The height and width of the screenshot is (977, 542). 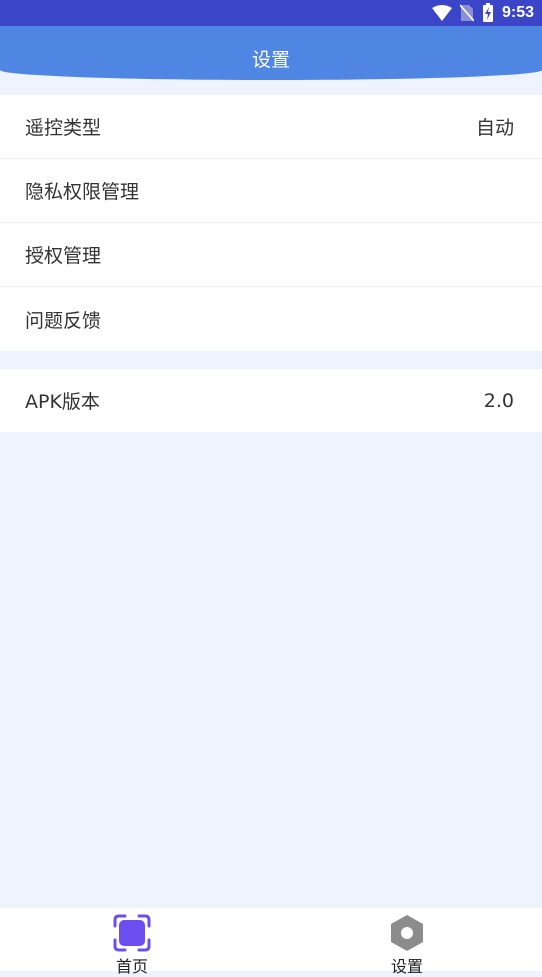 I want to click on nav-home: 首页, so click(x=132, y=942).